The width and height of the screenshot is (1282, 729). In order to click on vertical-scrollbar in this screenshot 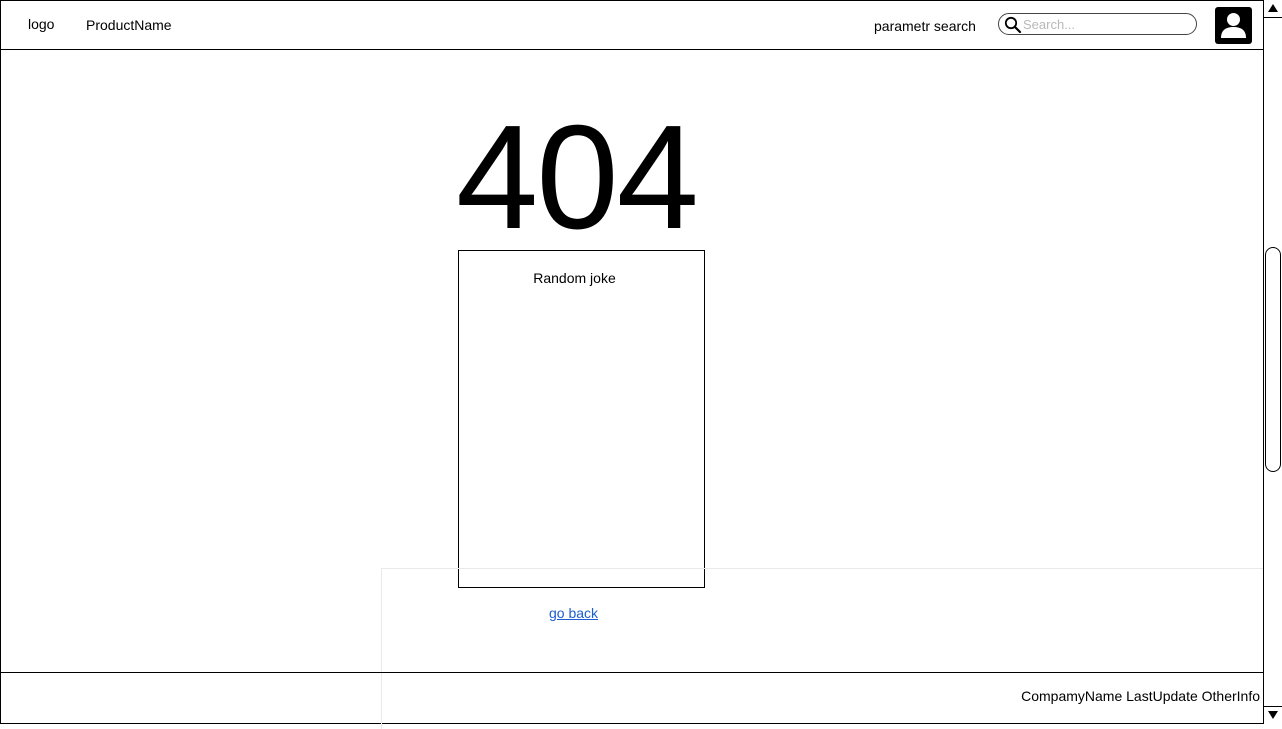, I will do `click(1272, 362)`.